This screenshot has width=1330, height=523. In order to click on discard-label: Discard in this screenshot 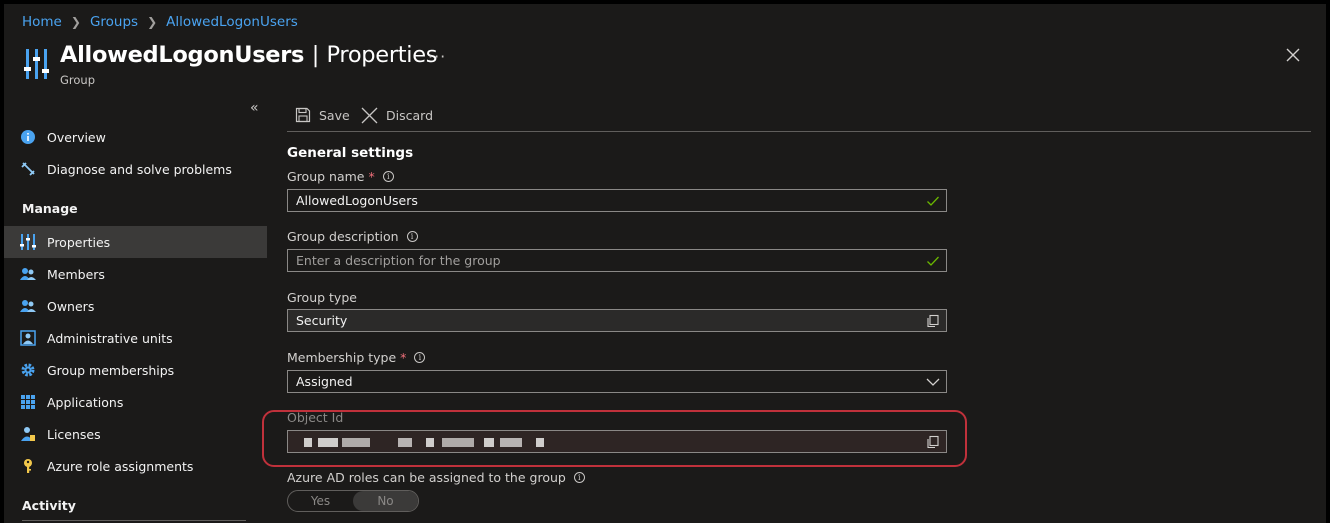, I will do `click(409, 115)`.